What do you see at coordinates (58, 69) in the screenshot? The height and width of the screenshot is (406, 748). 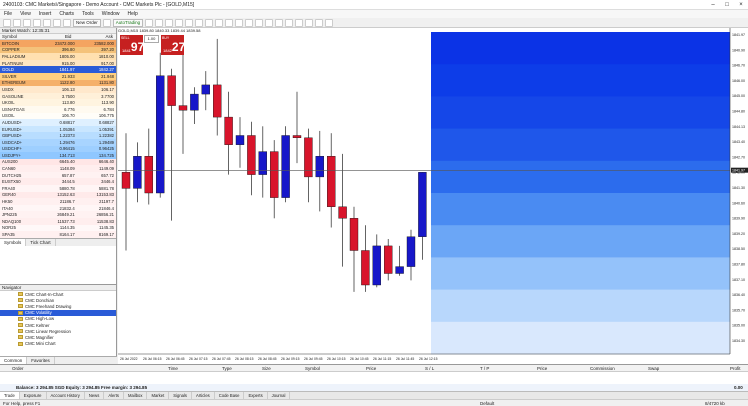 I see `market-watch-row: GOLD 1841.97 1842.27` at bounding box center [58, 69].